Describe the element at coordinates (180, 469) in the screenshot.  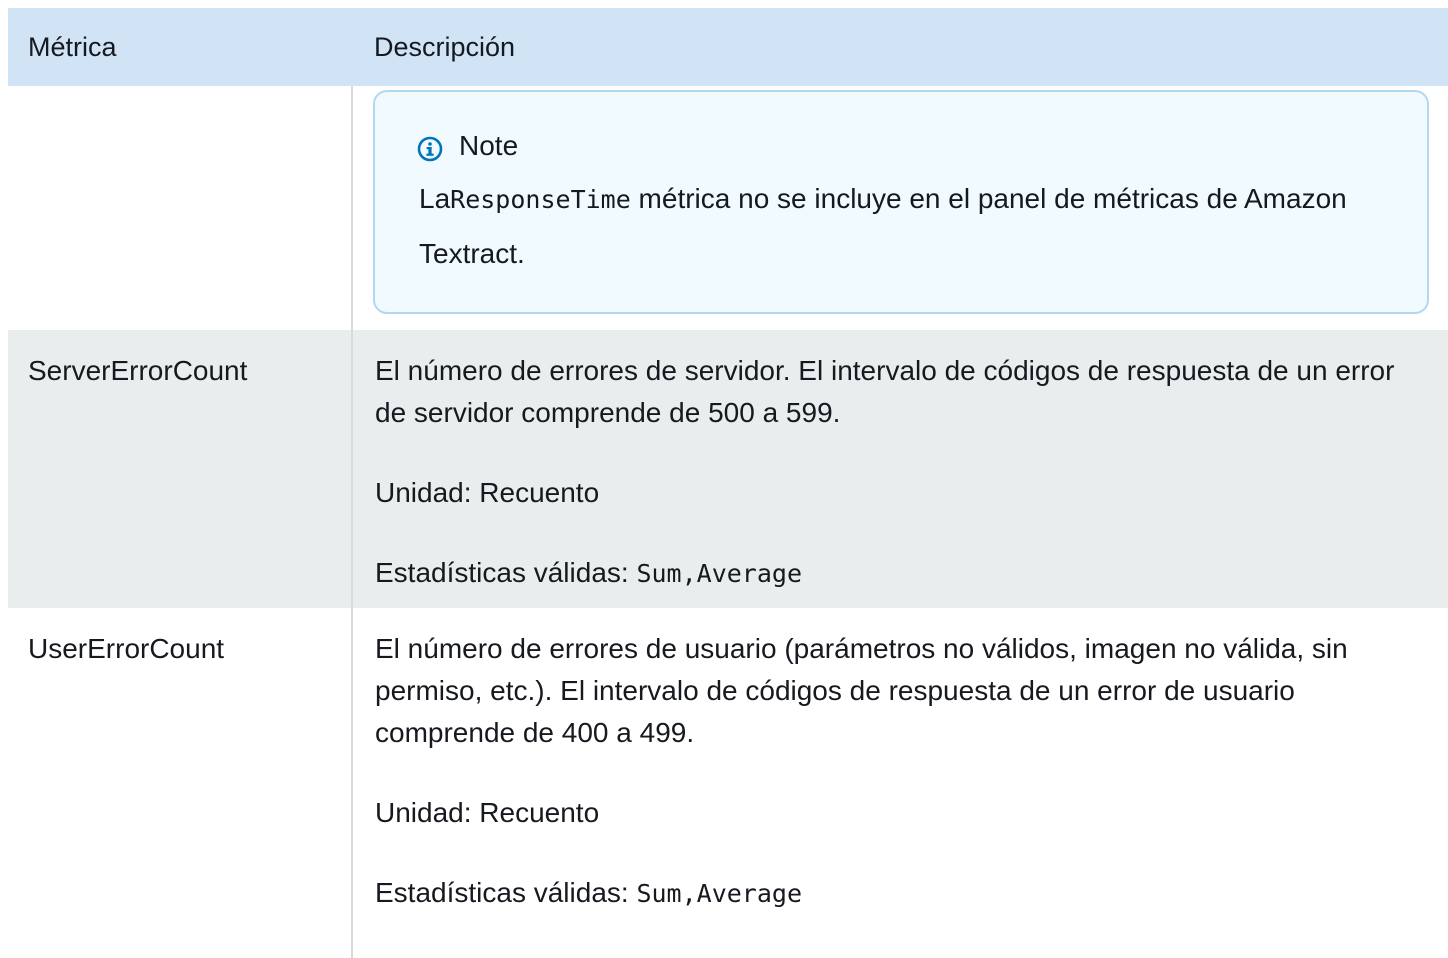
I see `metric-name: ServerErrorCount` at that location.